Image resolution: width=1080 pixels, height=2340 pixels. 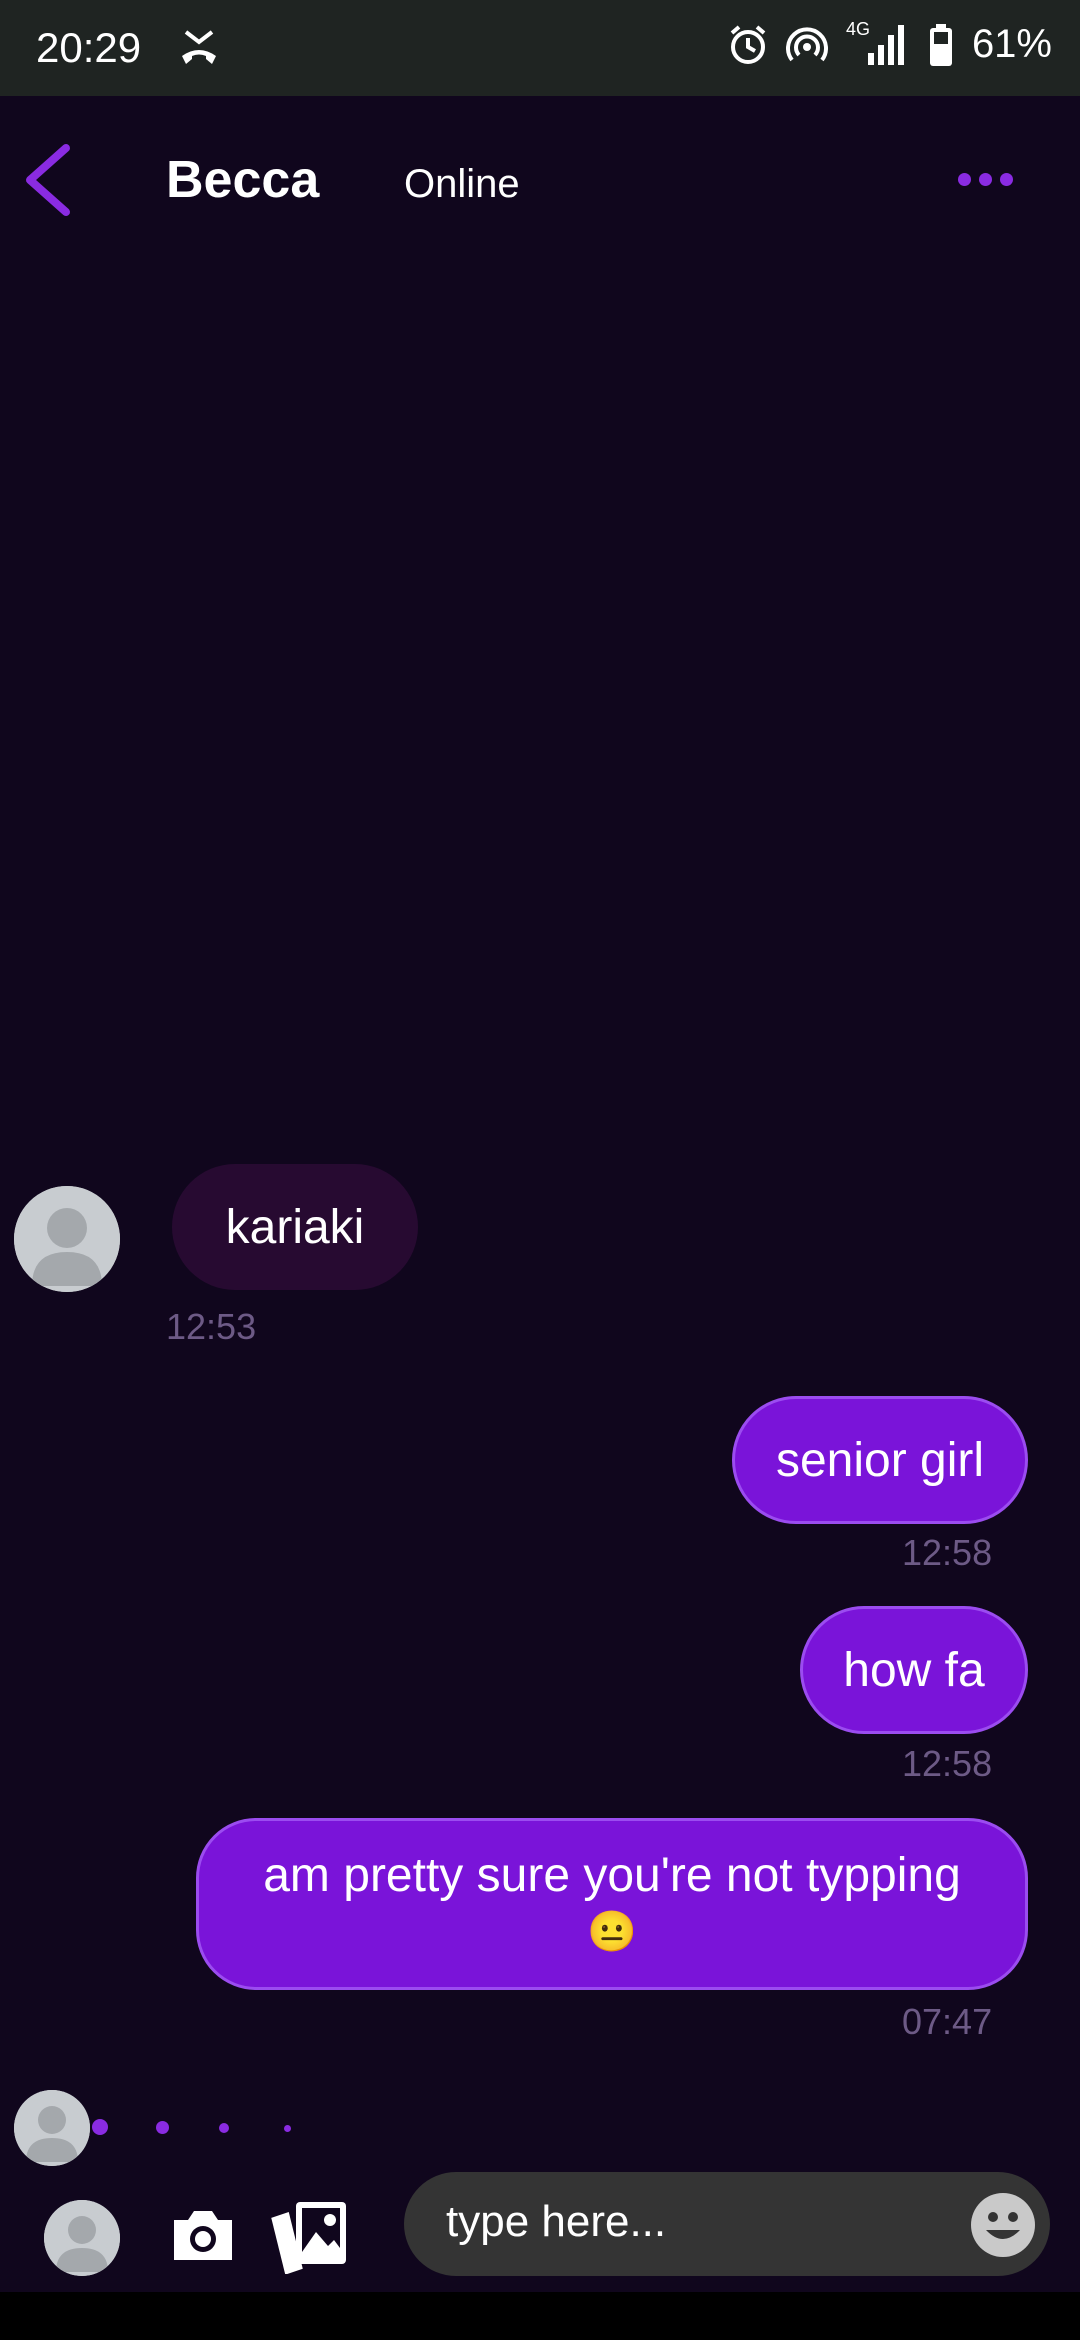 What do you see at coordinates (748, 44) in the screenshot?
I see `alarm-icon` at bounding box center [748, 44].